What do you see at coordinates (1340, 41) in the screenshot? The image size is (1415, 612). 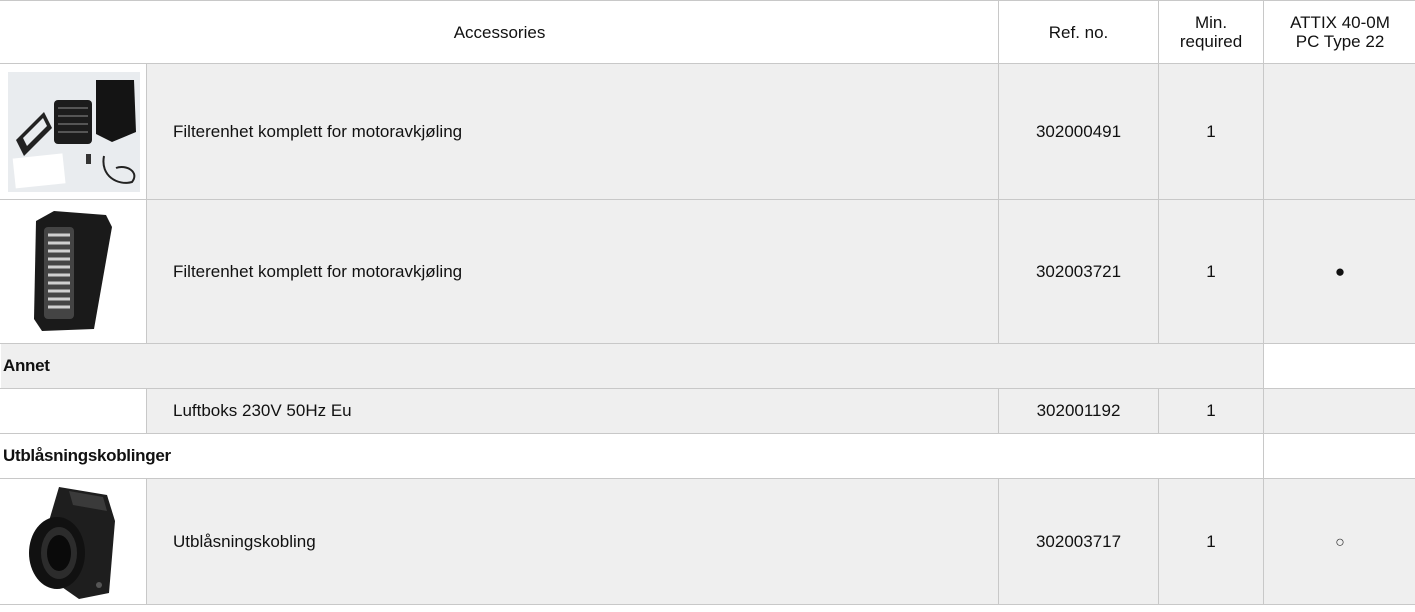 I see `header-model-line2: PC Type 22` at bounding box center [1340, 41].